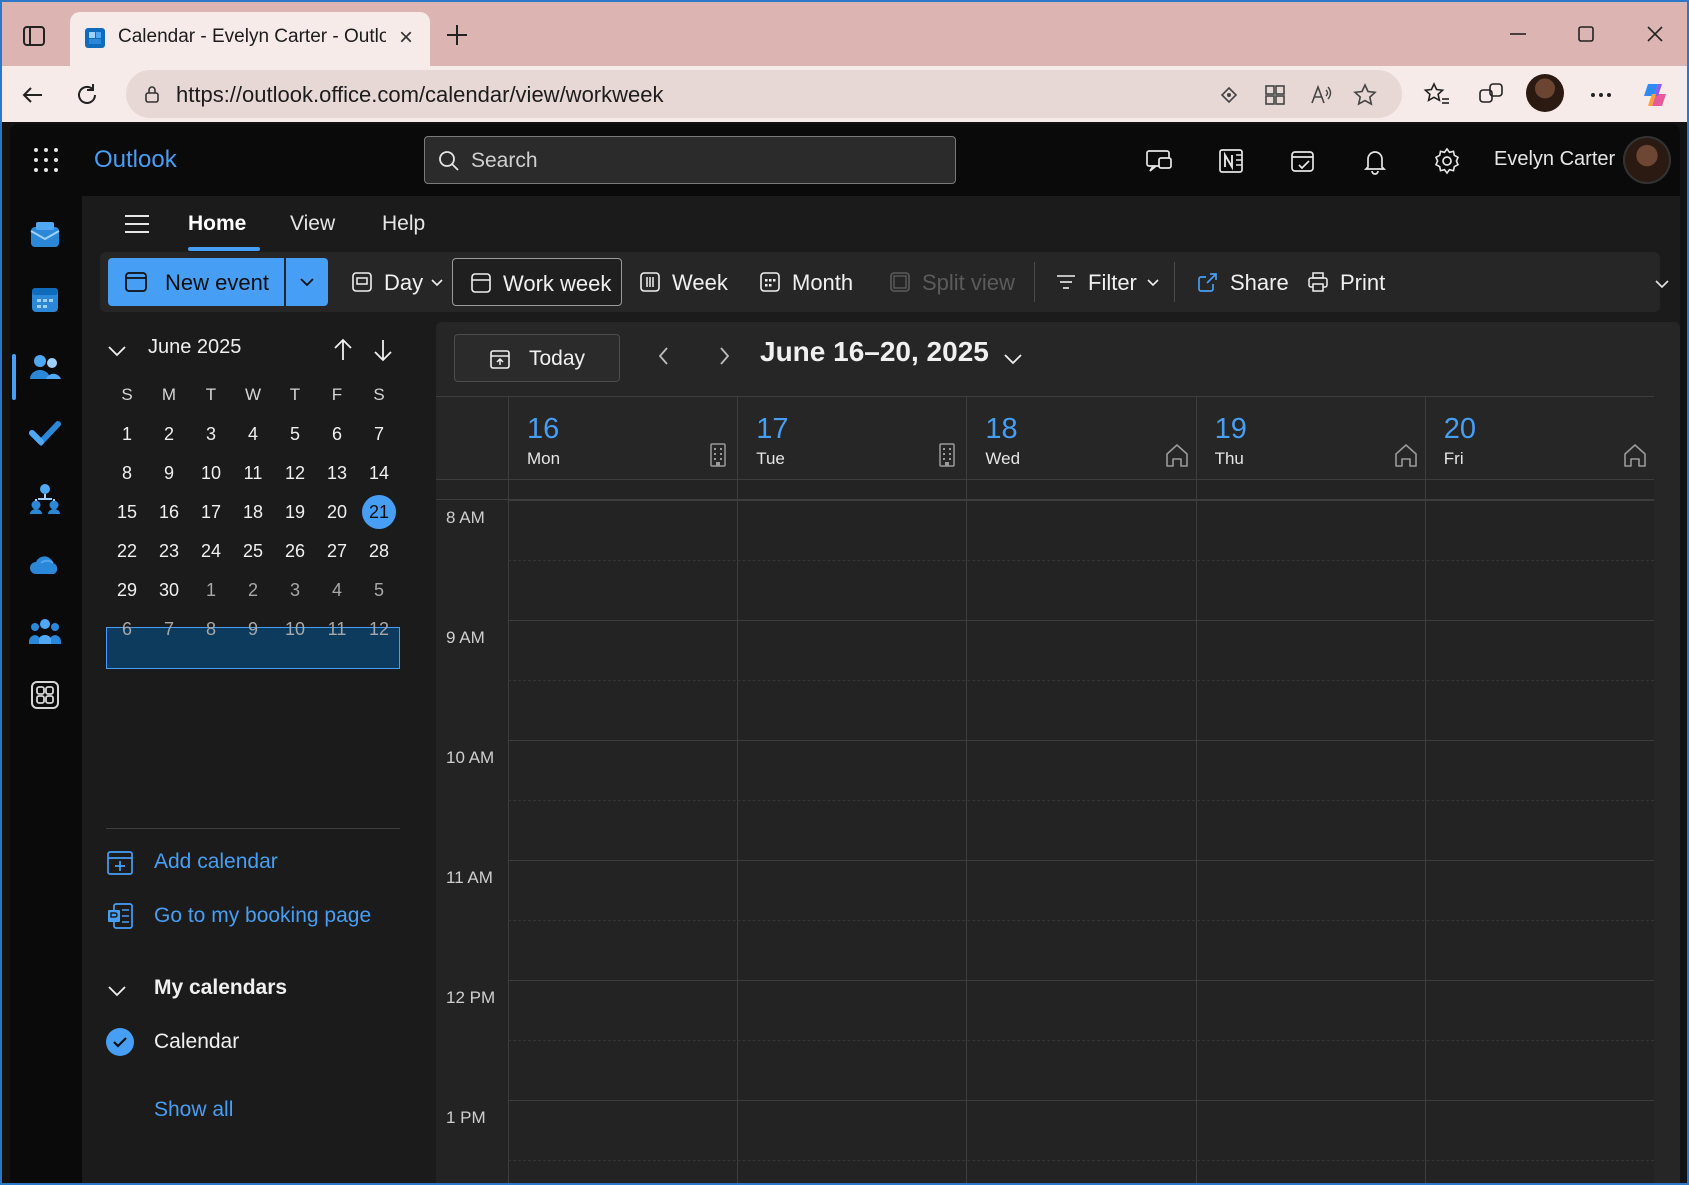 This screenshot has width=1689, height=1185. Describe the element at coordinates (169, 473) in the screenshot. I see `mini-calendar-day: 9` at that location.